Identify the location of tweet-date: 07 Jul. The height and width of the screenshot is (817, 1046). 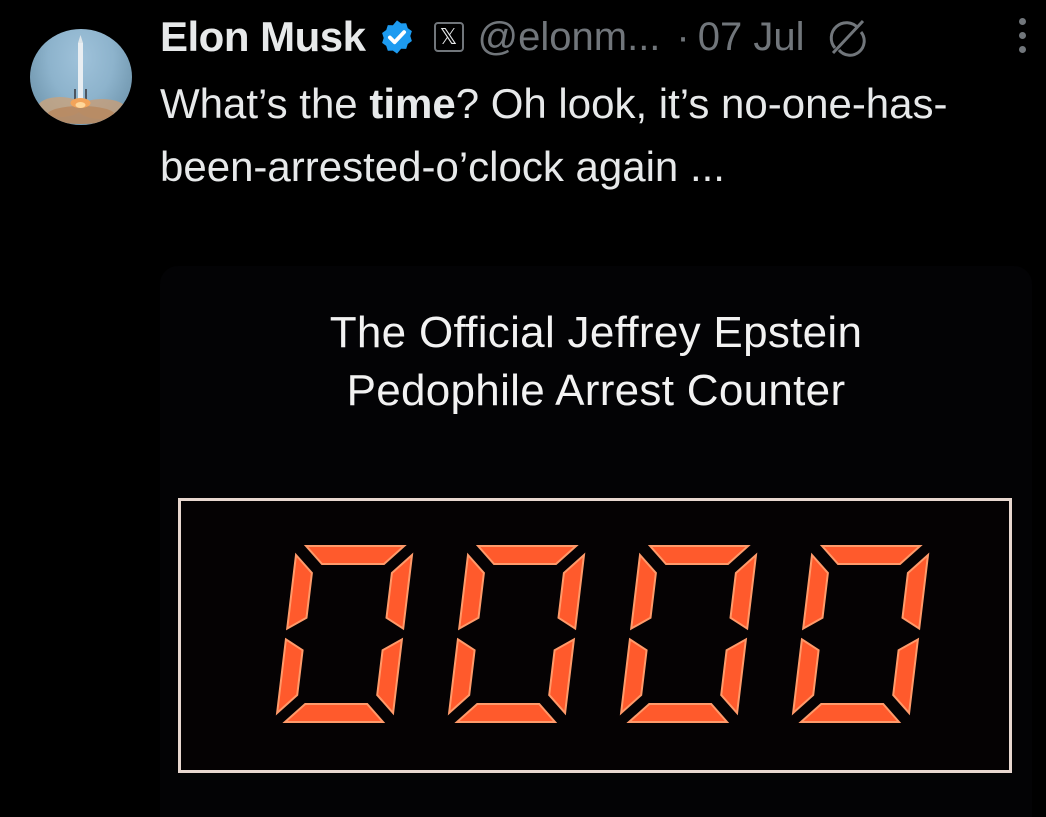
(751, 37).